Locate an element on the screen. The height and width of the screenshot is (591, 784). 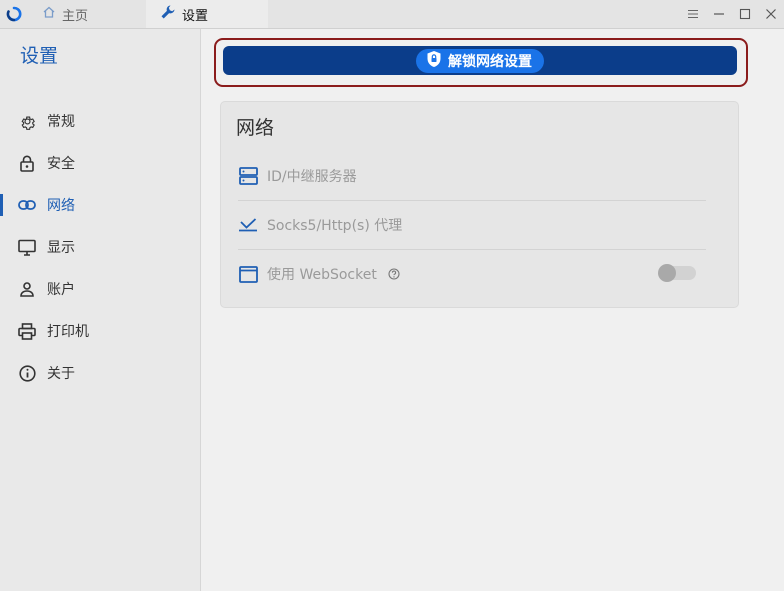
sidebar-item-label: 打印机 is located at coordinates (68, 332).